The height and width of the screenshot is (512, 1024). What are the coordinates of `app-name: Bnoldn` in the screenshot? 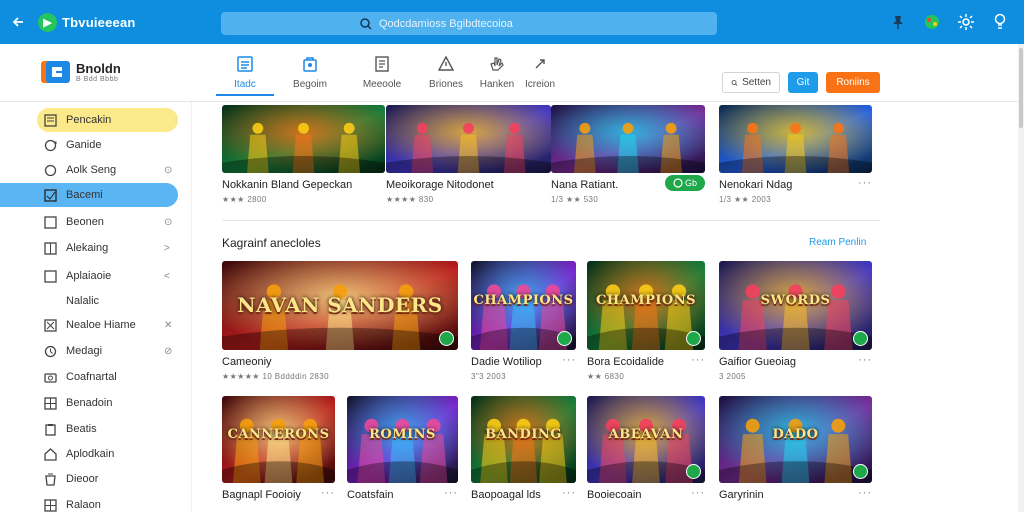 It's located at (98, 68).